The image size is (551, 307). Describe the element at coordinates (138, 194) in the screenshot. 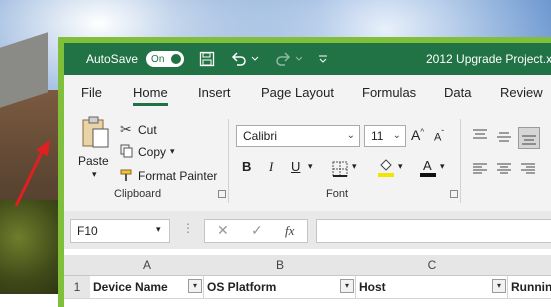

I see `clipboard-group-label: Clipboard` at that location.